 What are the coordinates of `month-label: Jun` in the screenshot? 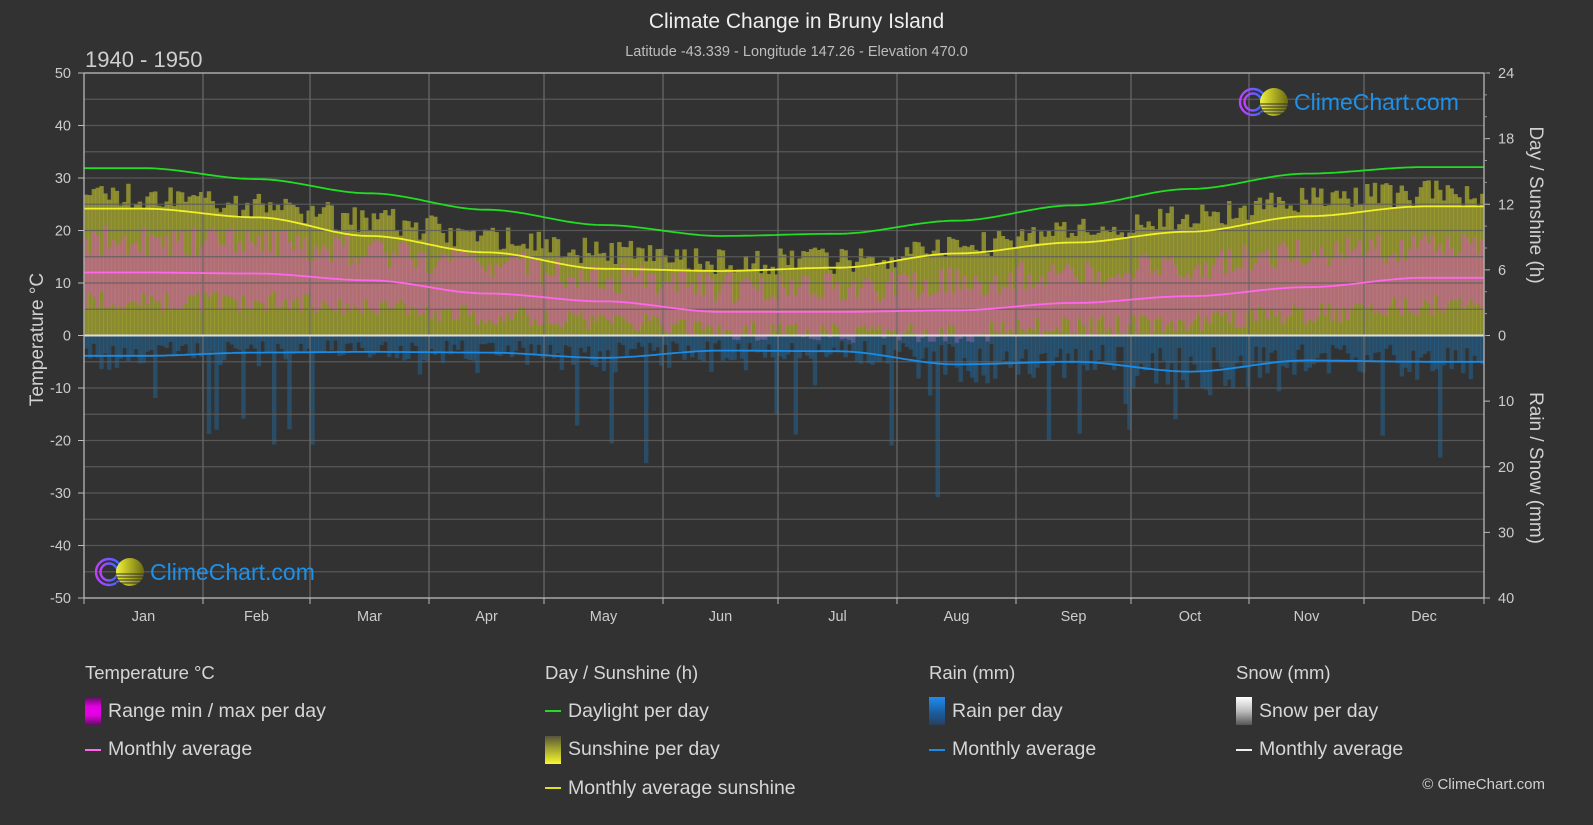 It's located at (720, 617).